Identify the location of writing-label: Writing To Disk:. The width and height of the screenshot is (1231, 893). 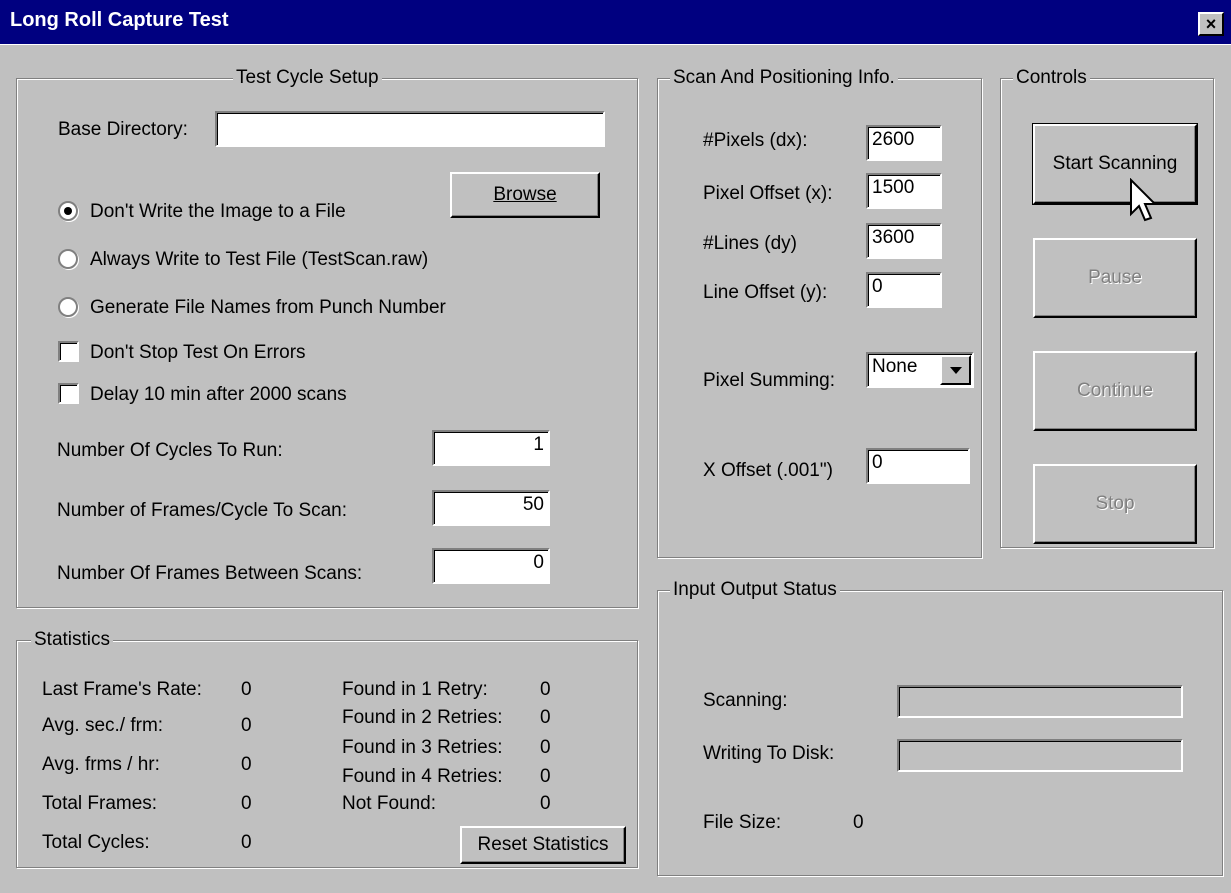
(769, 753).